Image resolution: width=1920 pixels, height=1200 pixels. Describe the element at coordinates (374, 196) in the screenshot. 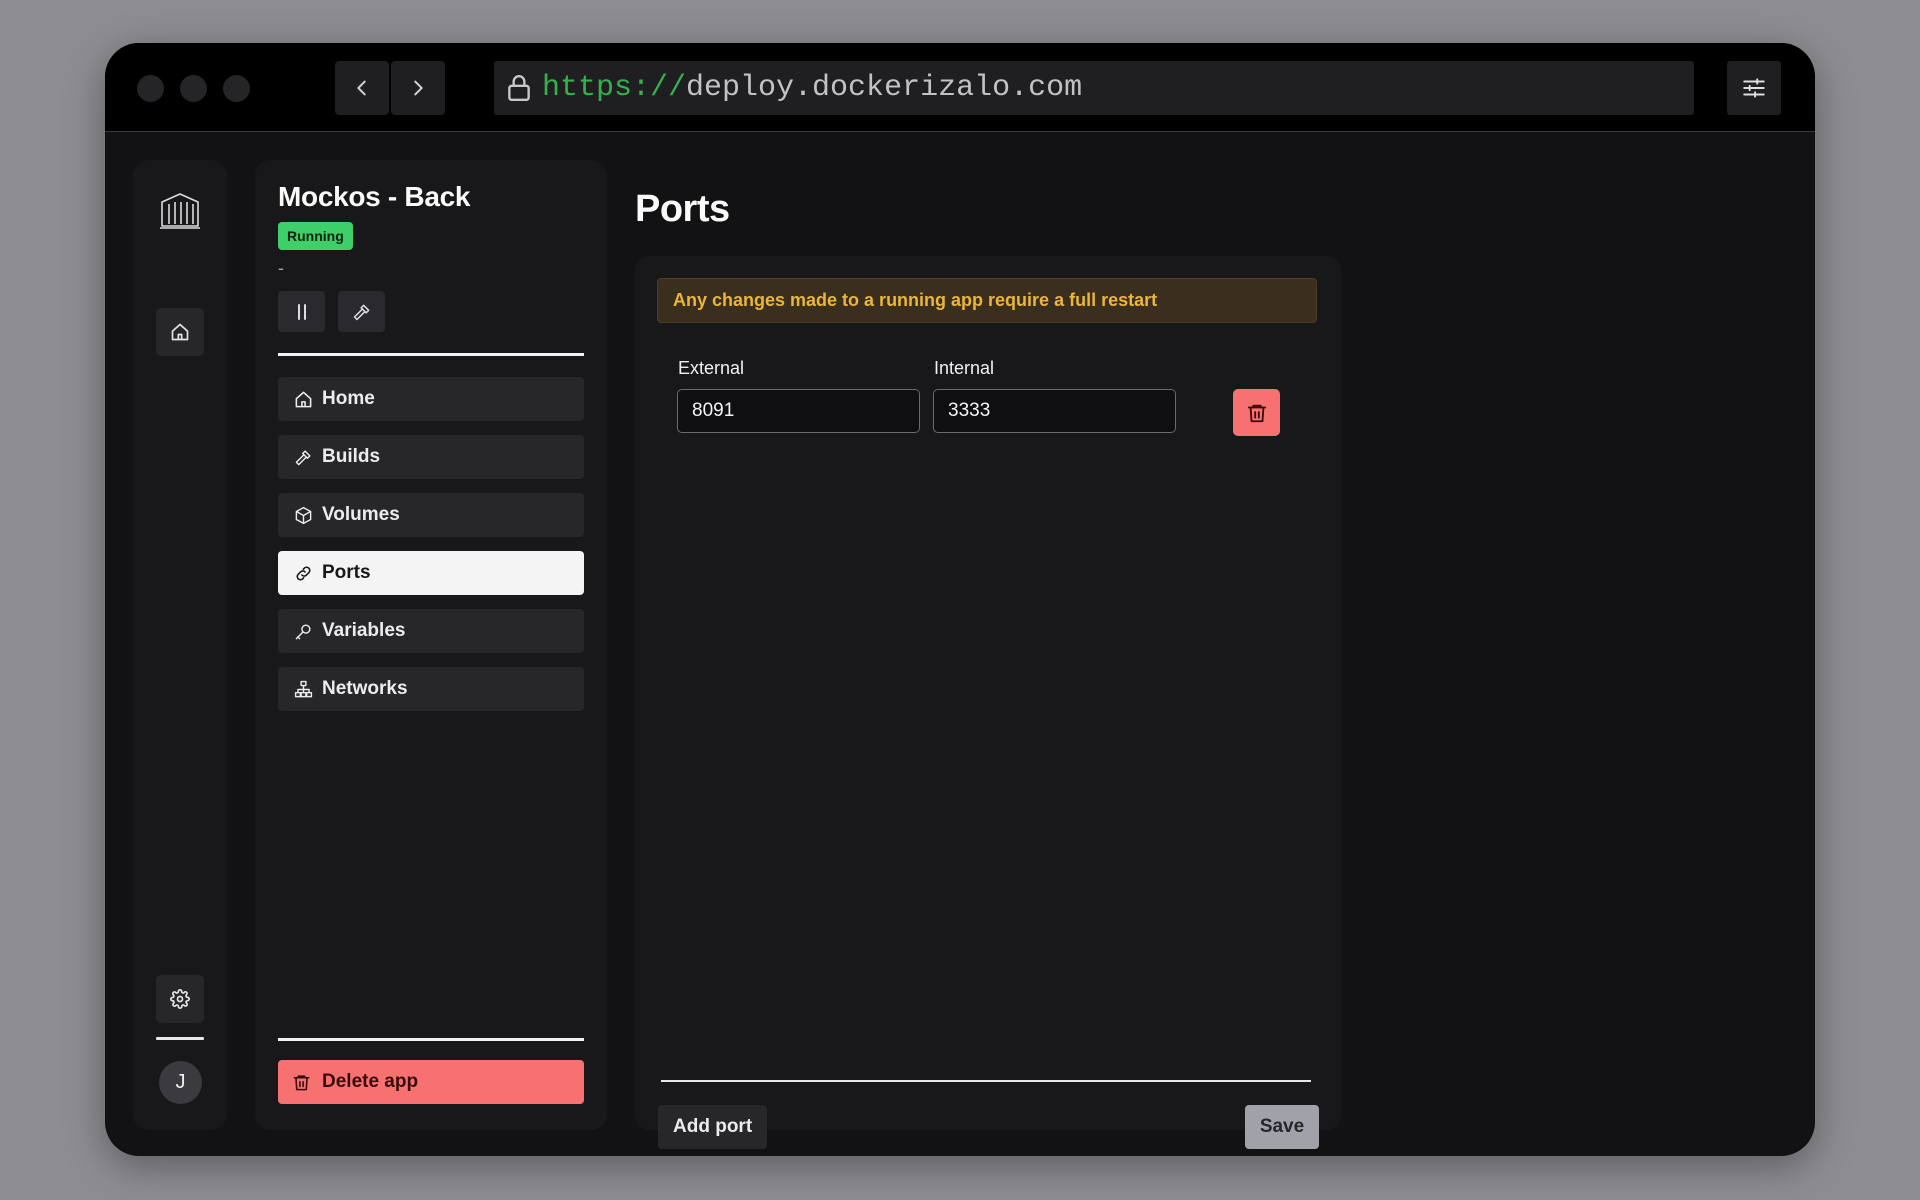

I see `app-title: Mockos - Back` at that location.